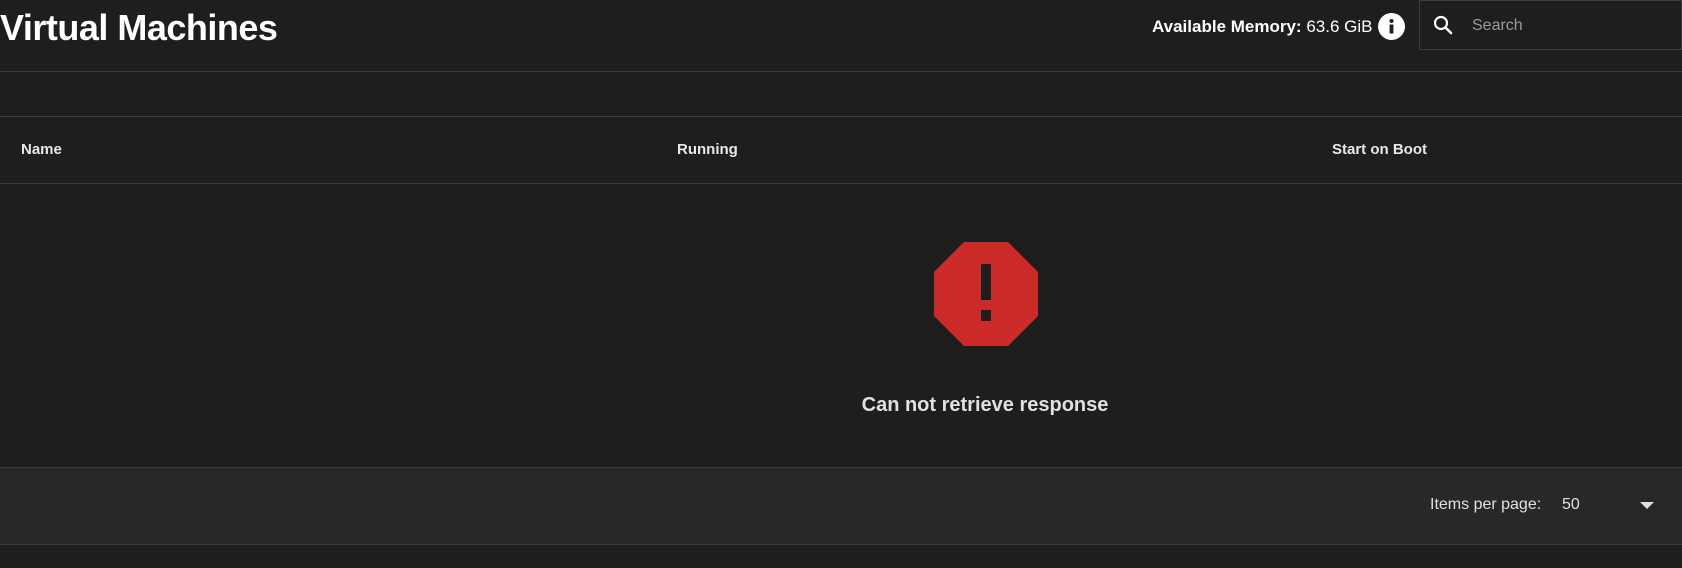  Describe the element at coordinates (985, 405) in the screenshot. I see `error-message: Can not retrieve response` at that location.